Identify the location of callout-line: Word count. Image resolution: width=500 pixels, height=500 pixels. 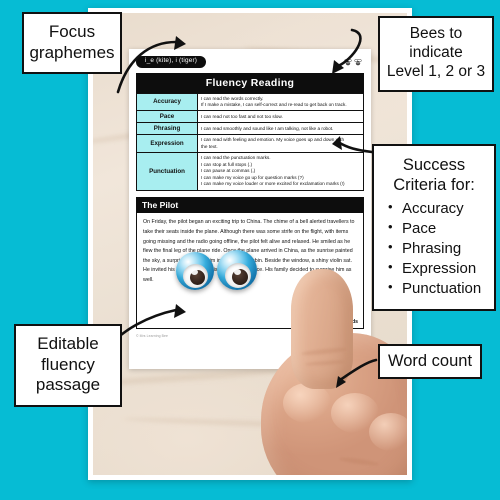
(430, 361).